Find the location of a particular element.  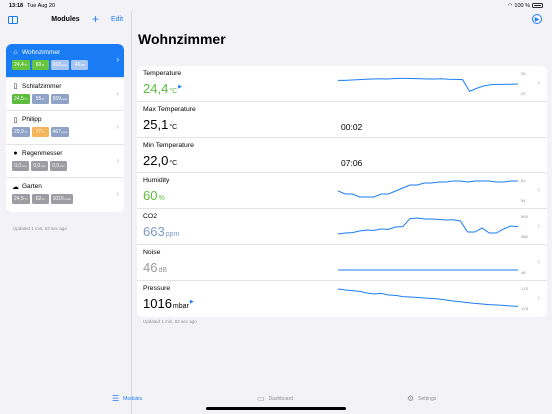

measurement-value: 24,4°C▶ is located at coordinates (162, 88).